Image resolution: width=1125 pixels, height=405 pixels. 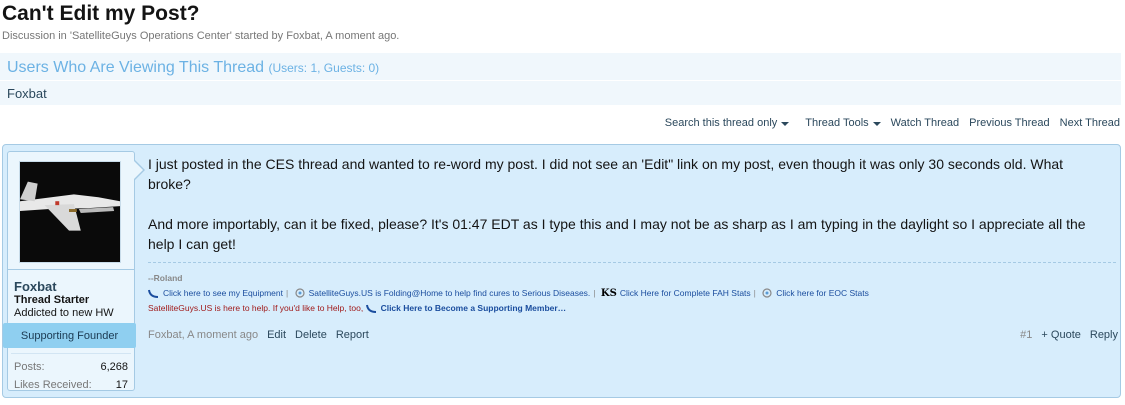 What do you see at coordinates (71, 269) in the screenshot?
I see `user-divider` at bounding box center [71, 269].